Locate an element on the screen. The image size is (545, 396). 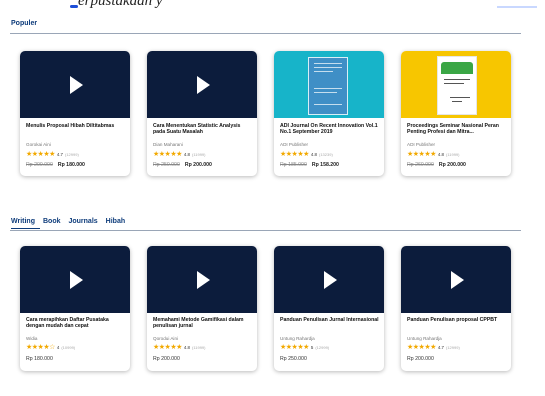
proceedings-cover-image is located at coordinates (457, 85).